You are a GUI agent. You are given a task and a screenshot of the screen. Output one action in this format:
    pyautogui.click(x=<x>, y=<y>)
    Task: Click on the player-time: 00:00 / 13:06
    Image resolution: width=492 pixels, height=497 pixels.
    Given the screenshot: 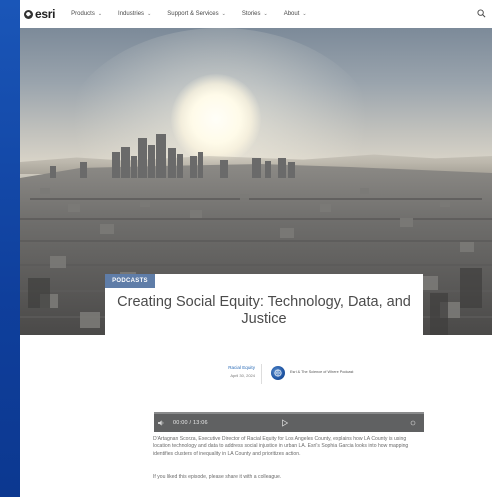 What is the action you would take?
    pyautogui.click(x=190, y=423)
    